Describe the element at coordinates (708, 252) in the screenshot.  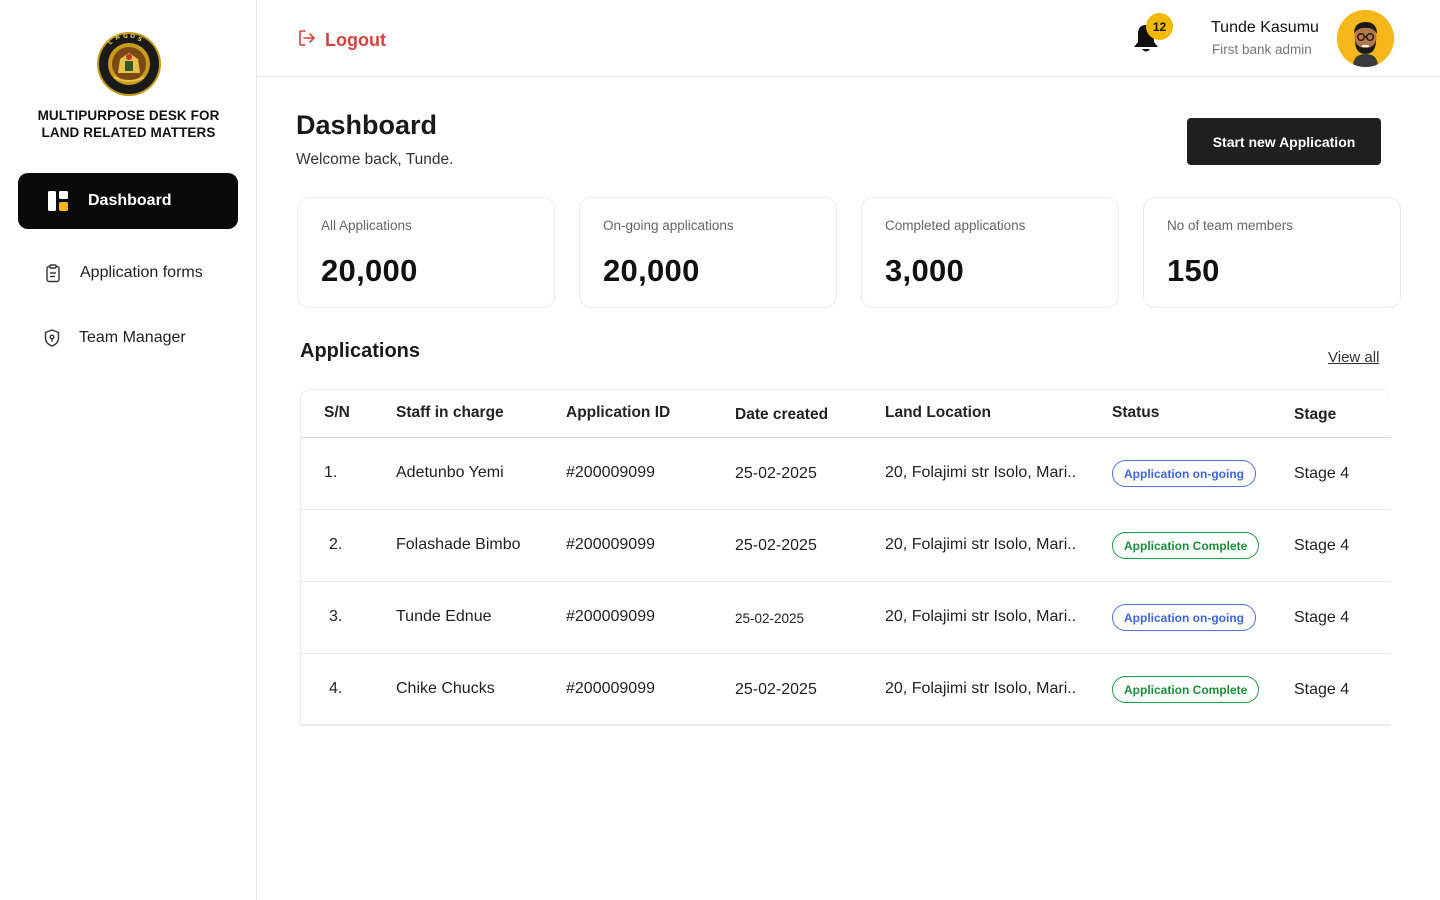
I see `stat-card-ongoing-applications: On-going applications 20,000` at that location.